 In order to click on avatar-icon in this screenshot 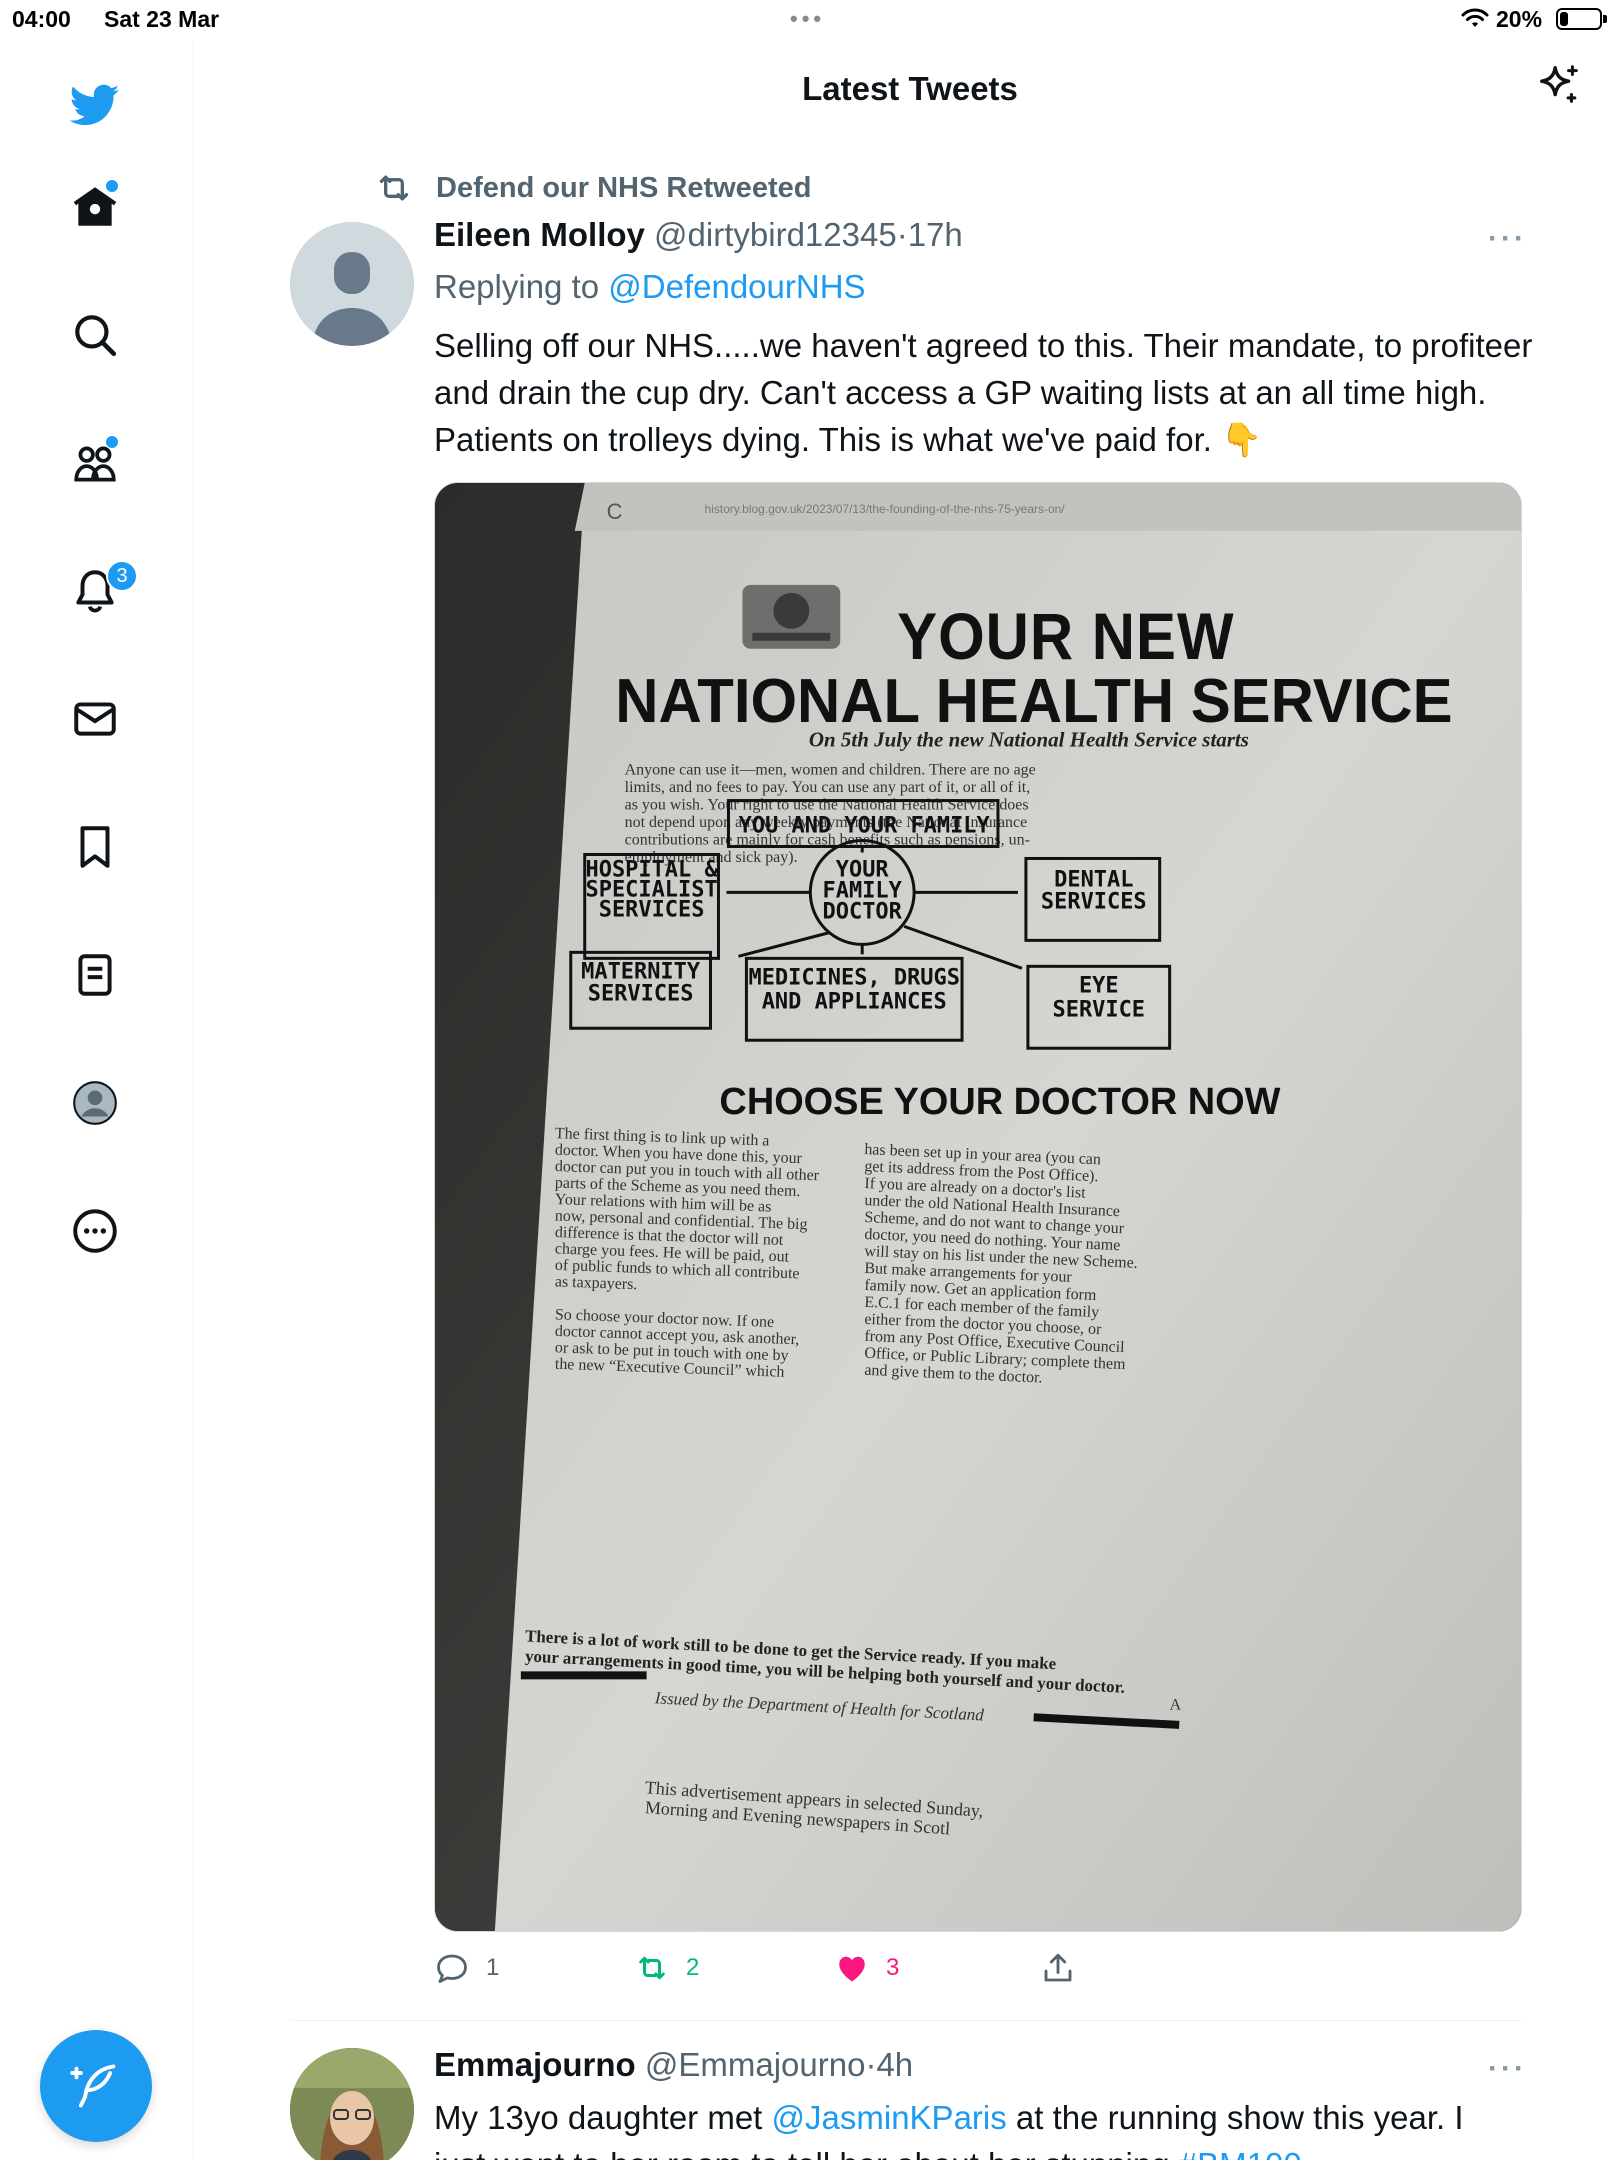, I will do `click(95, 1103)`.